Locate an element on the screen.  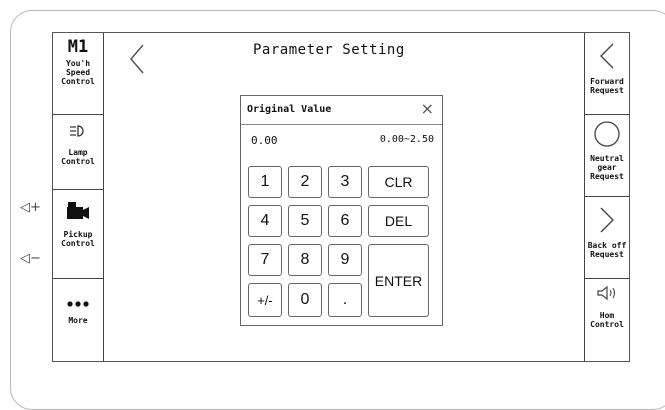
back-arrow-icon is located at coordinates (138, 58).